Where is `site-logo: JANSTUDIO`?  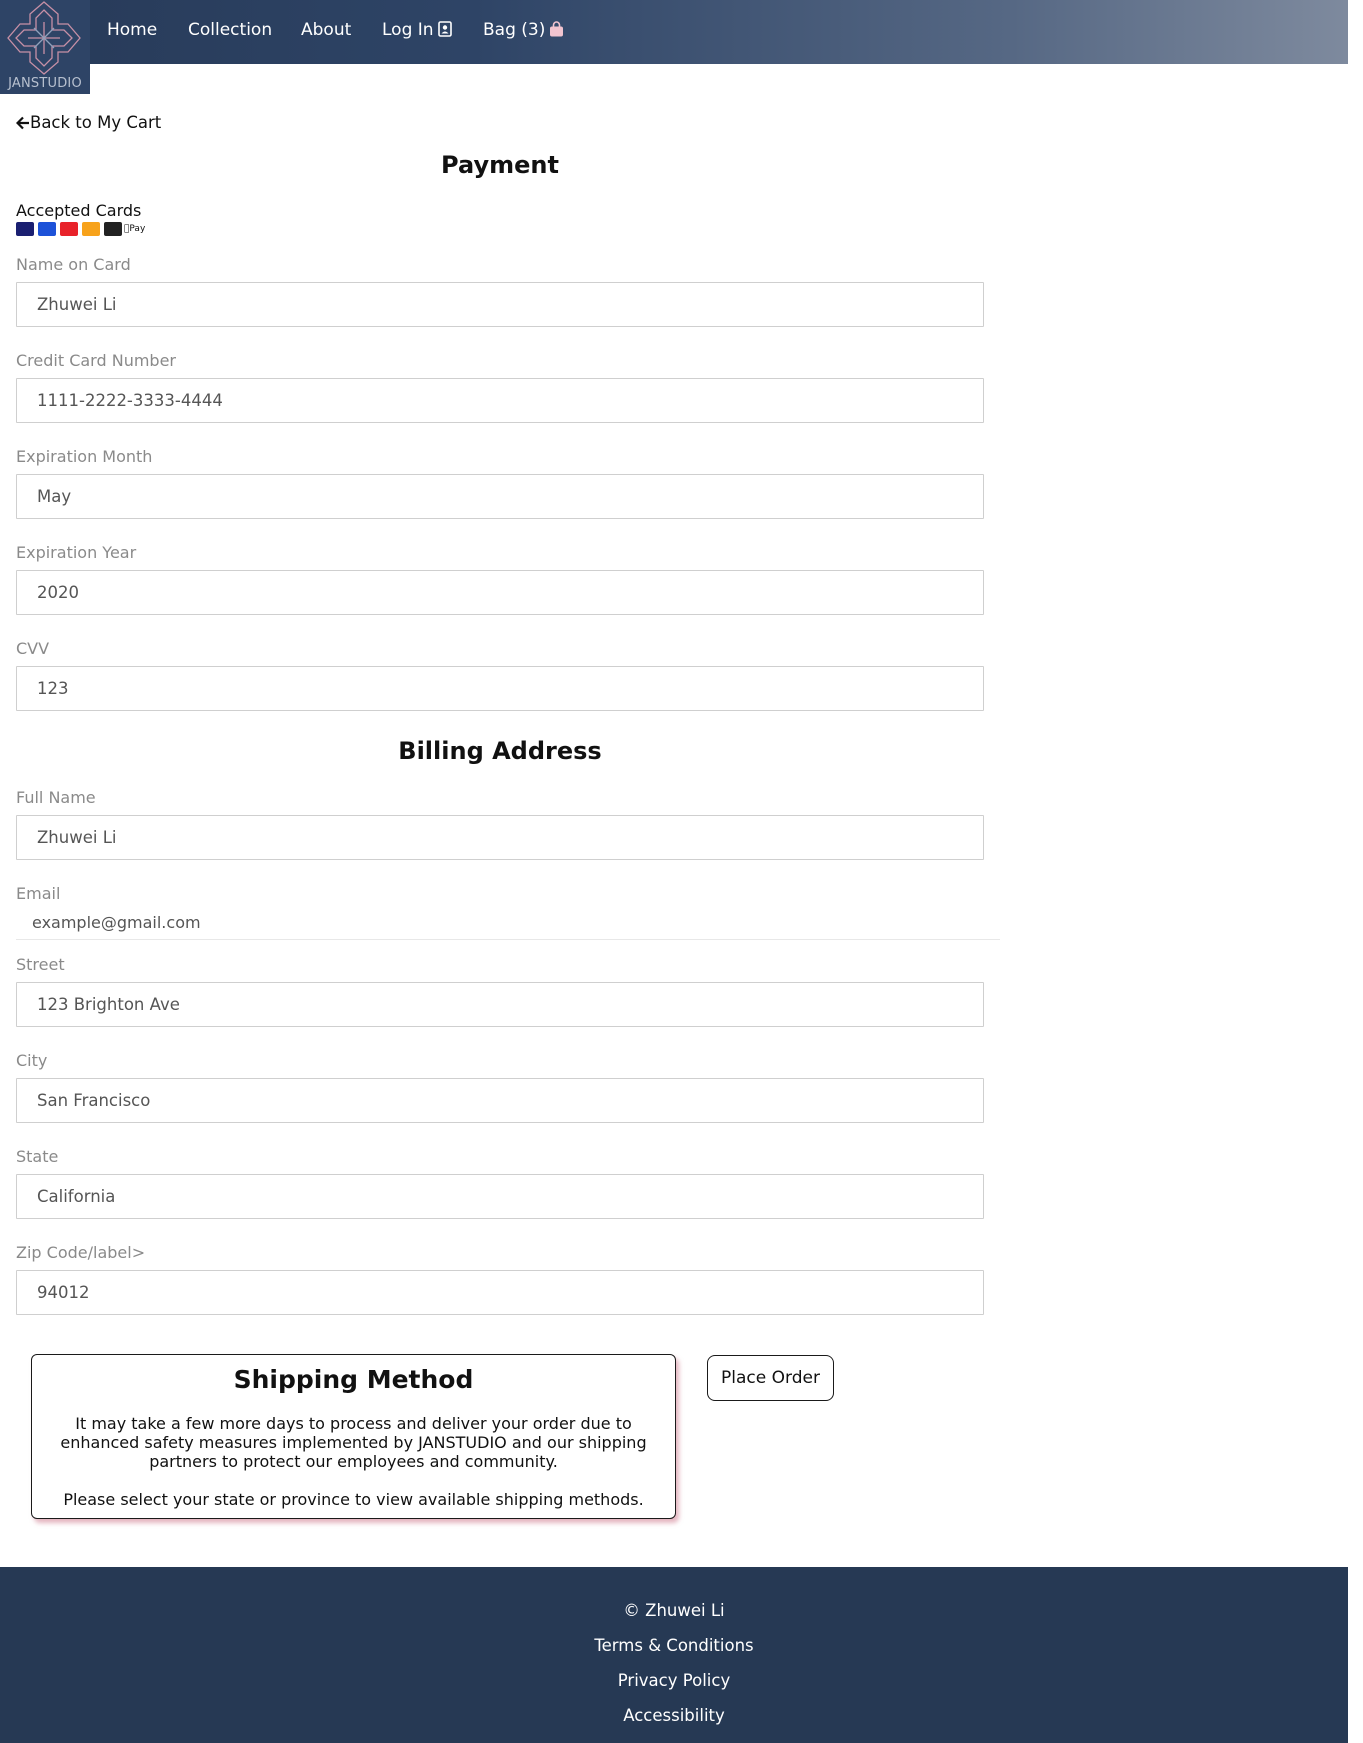 site-logo: JANSTUDIO is located at coordinates (45, 47).